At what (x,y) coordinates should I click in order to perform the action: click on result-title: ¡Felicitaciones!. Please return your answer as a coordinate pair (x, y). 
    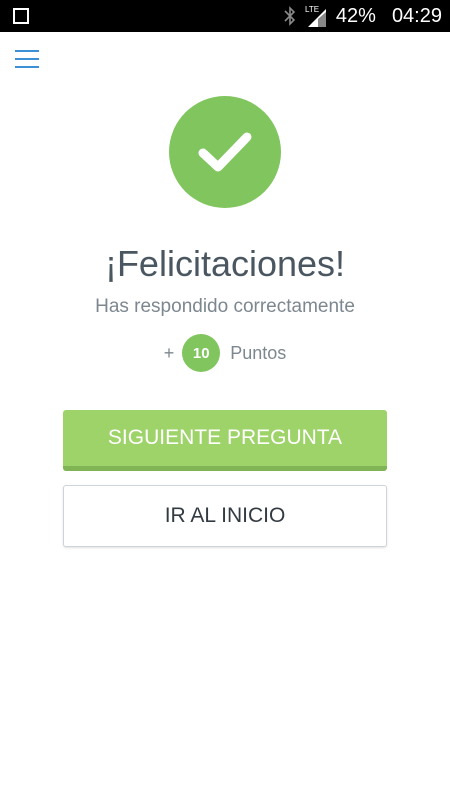
    Looking at the image, I should click on (225, 263).